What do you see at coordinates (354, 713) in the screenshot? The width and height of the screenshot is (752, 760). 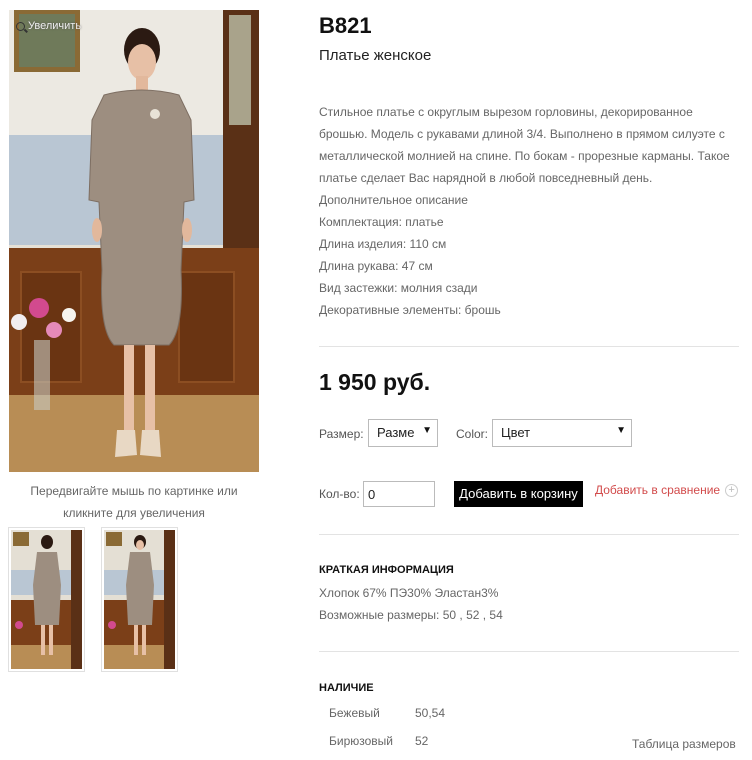 I see `availability-color: Бежевый` at bounding box center [354, 713].